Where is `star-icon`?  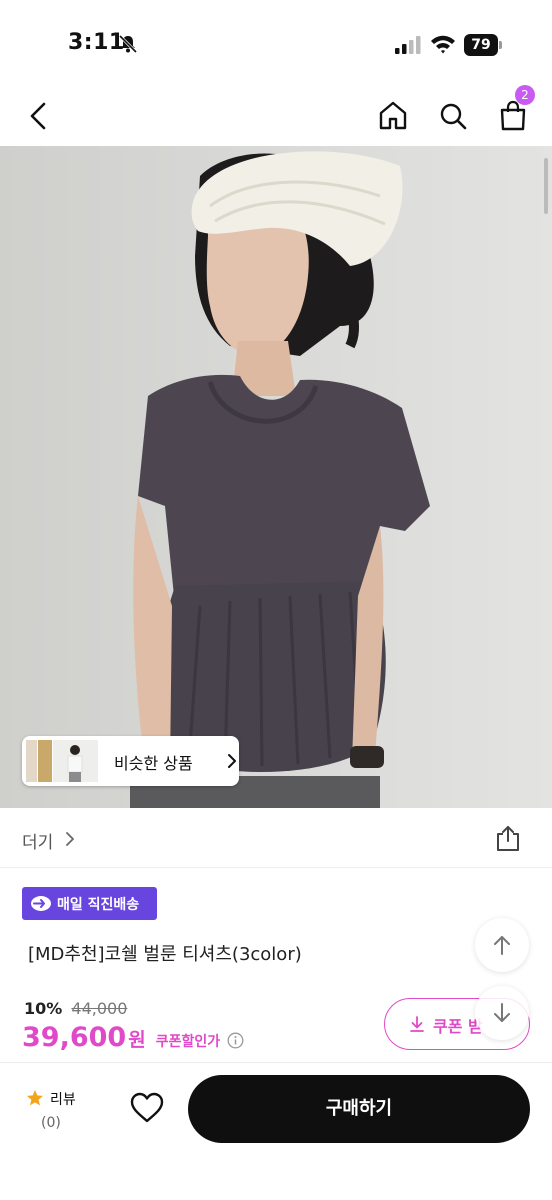 star-icon is located at coordinates (35, 1098).